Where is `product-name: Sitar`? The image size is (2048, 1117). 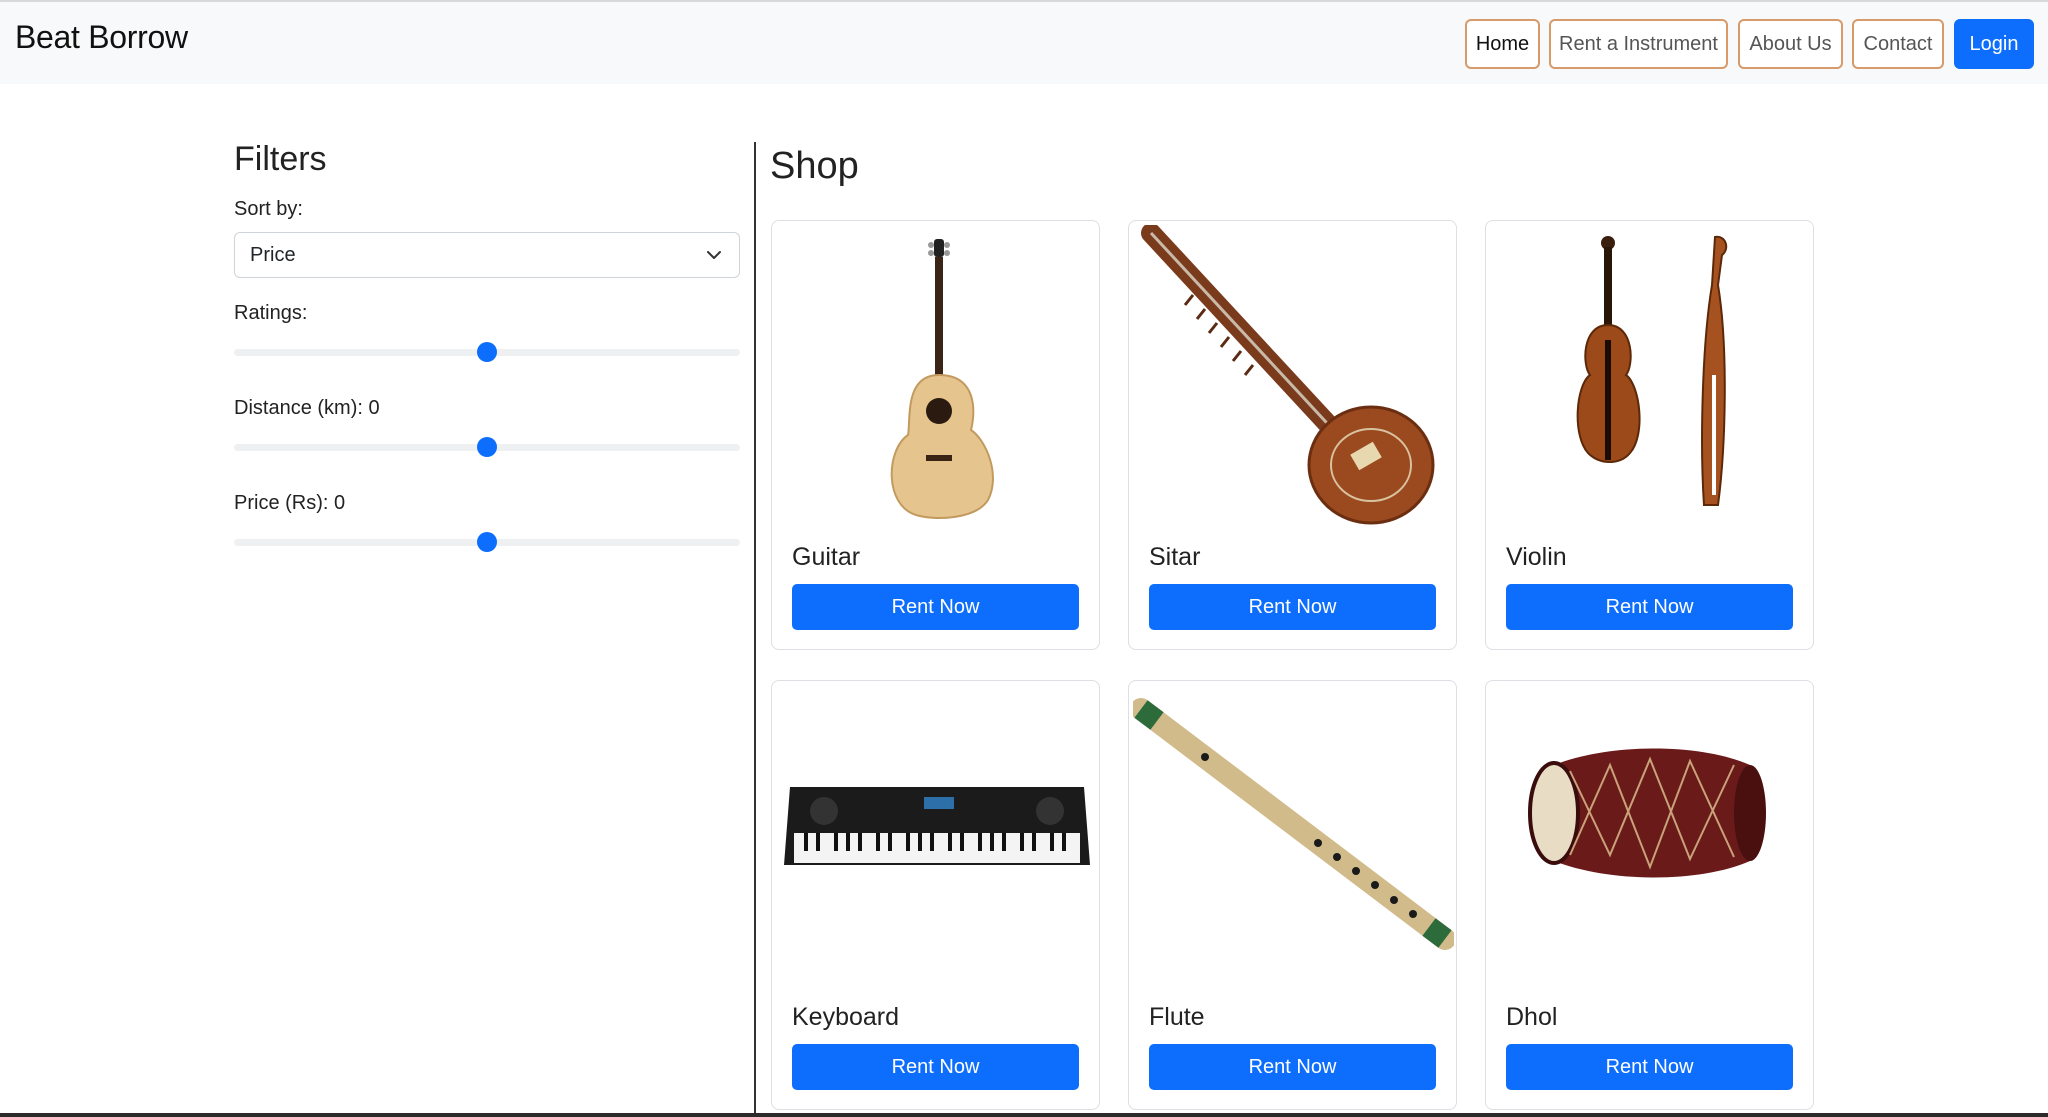
product-name: Sitar is located at coordinates (1175, 557).